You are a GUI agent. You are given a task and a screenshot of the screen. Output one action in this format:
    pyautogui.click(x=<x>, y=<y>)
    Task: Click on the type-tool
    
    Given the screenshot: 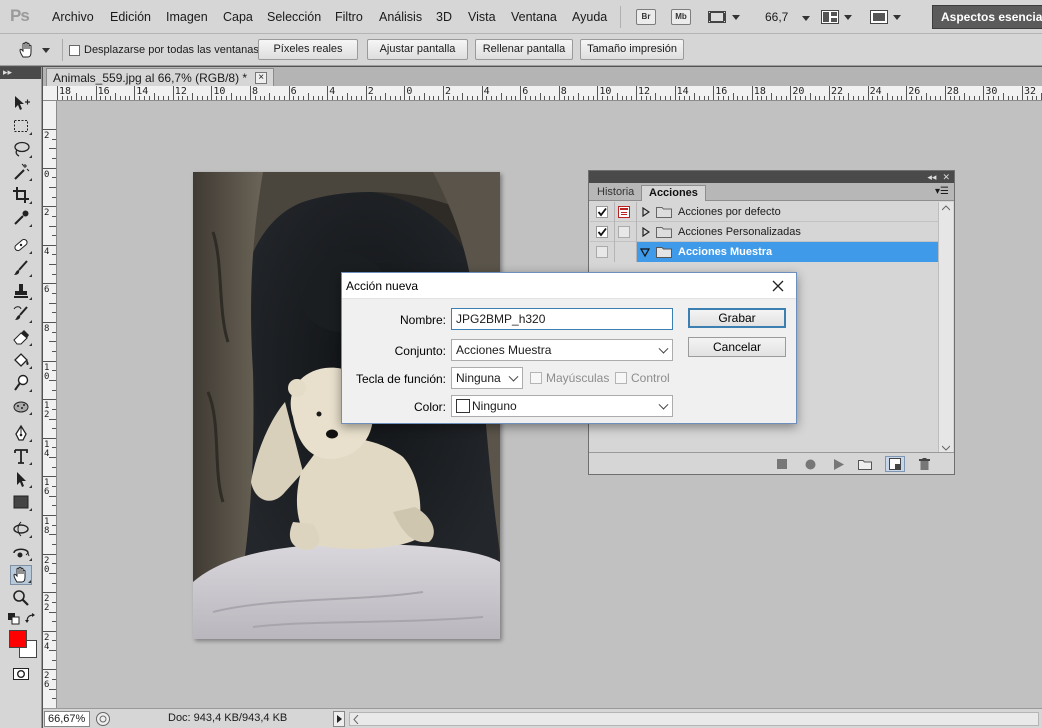 What is the action you would take?
    pyautogui.click(x=21, y=456)
    